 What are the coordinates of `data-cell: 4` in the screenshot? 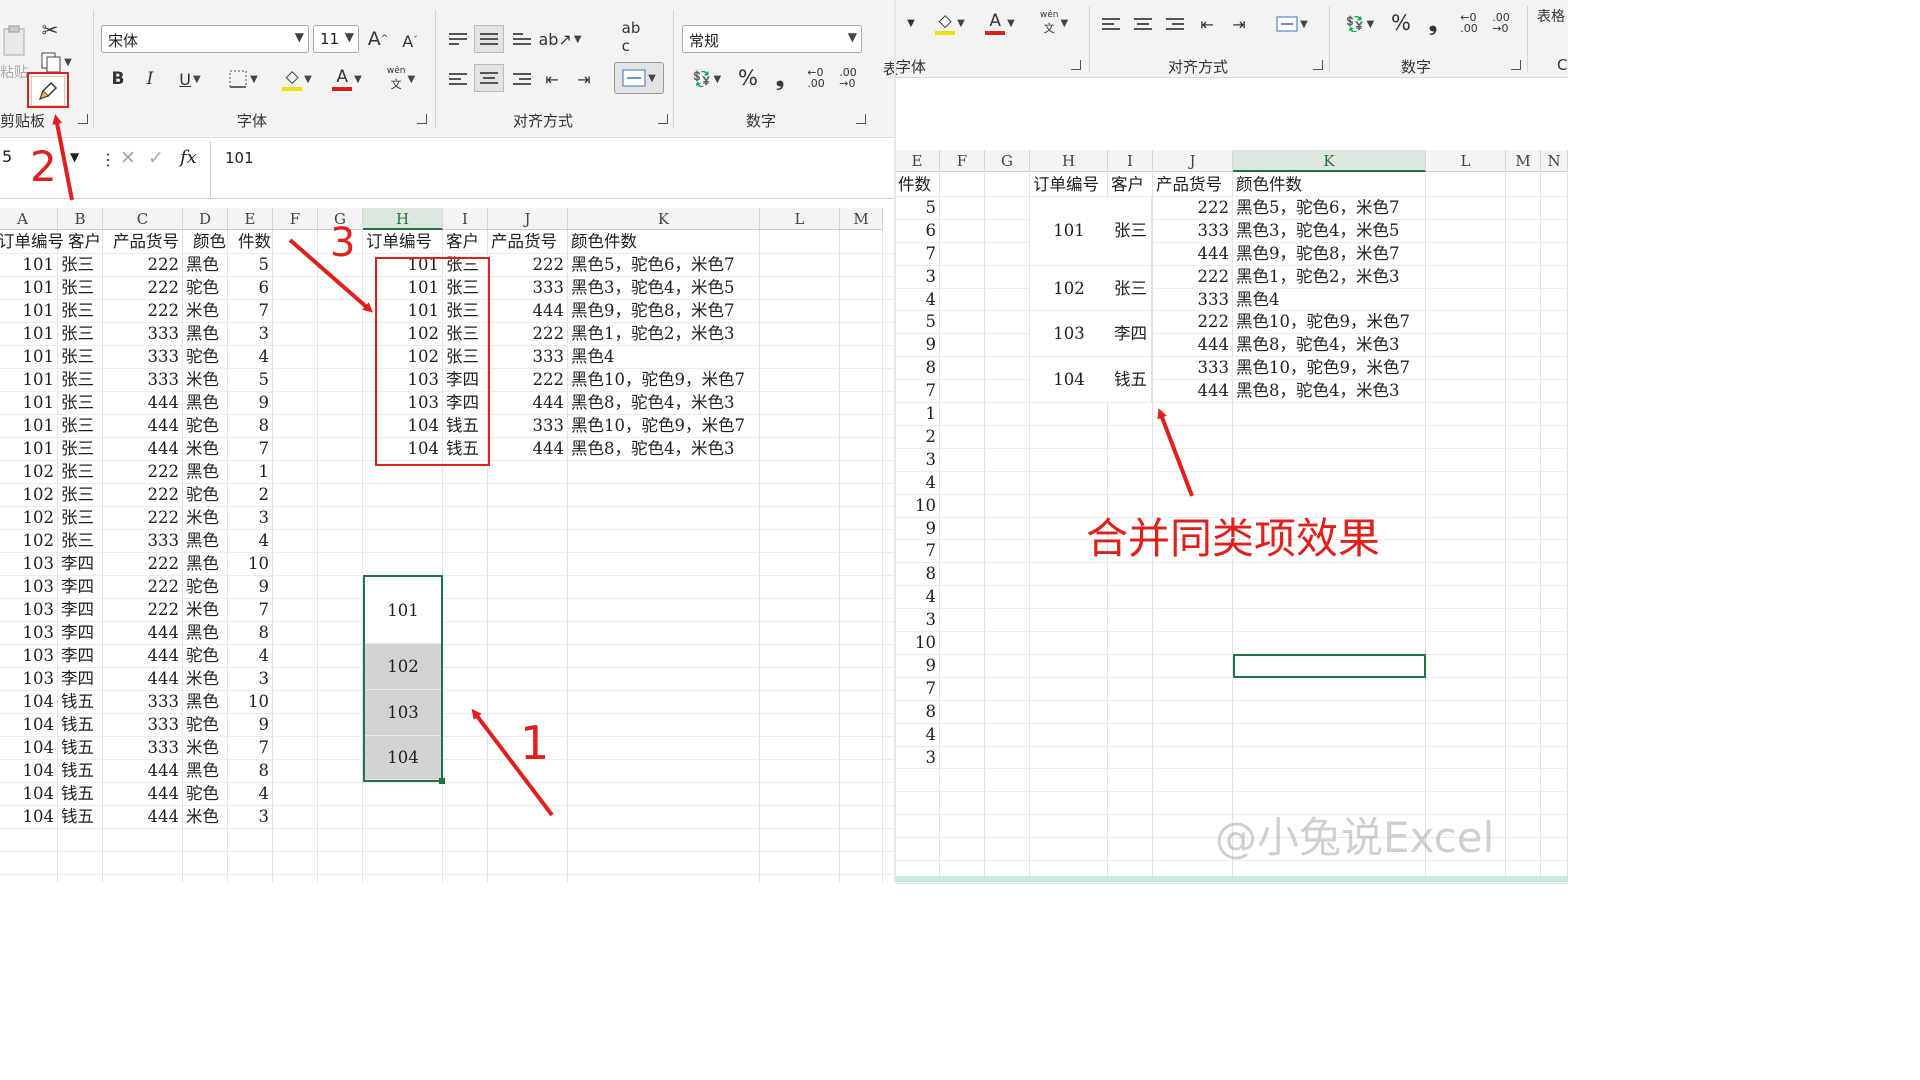 It's located at (249, 655).